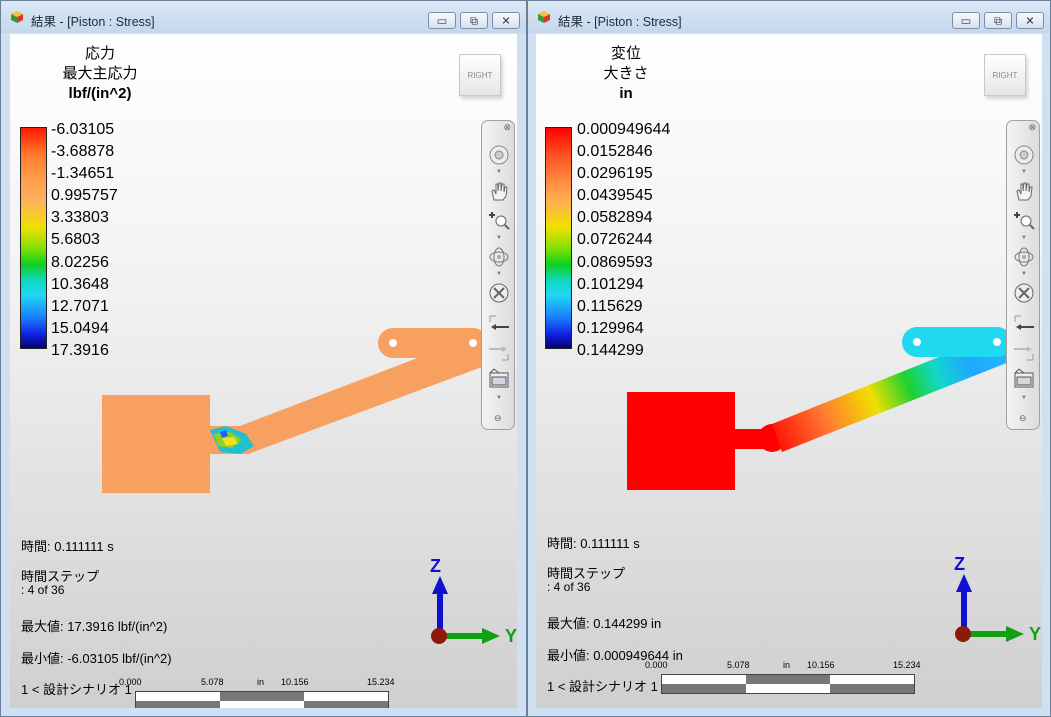 Image resolution: width=1051 pixels, height=717 pixels. What do you see at coordinates (96, 658) in the screenshot?
I see `info-min: 最小値: -6.03105 lbf/(in^2)` at bounding box center [96, 658].